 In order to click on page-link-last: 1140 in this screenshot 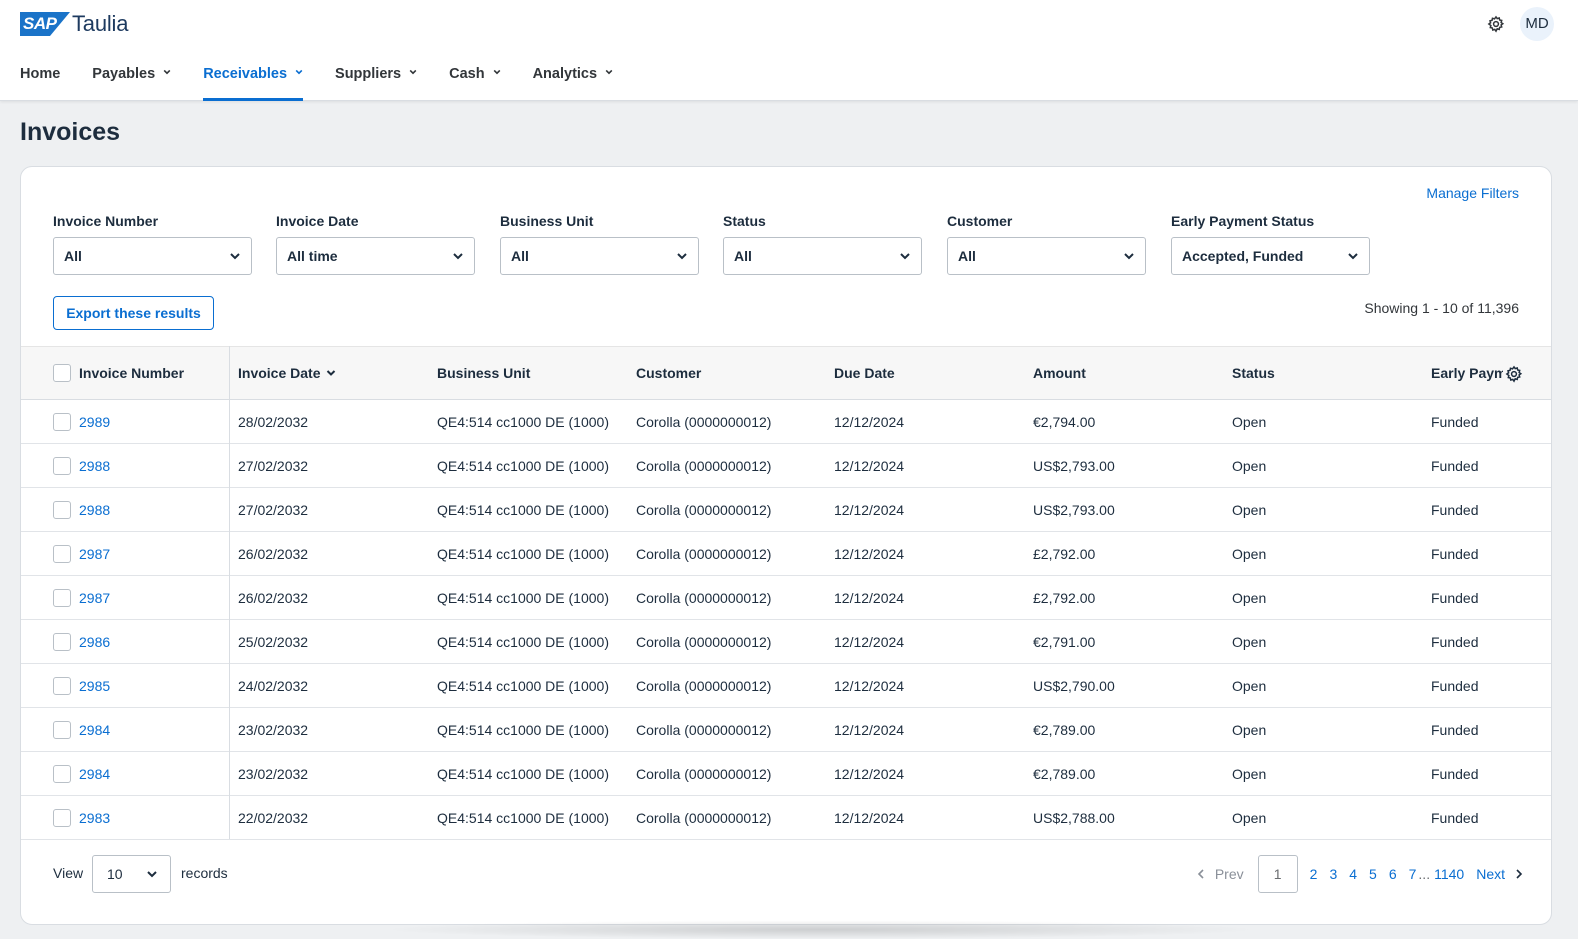, I will do `click(1449, 874)`.